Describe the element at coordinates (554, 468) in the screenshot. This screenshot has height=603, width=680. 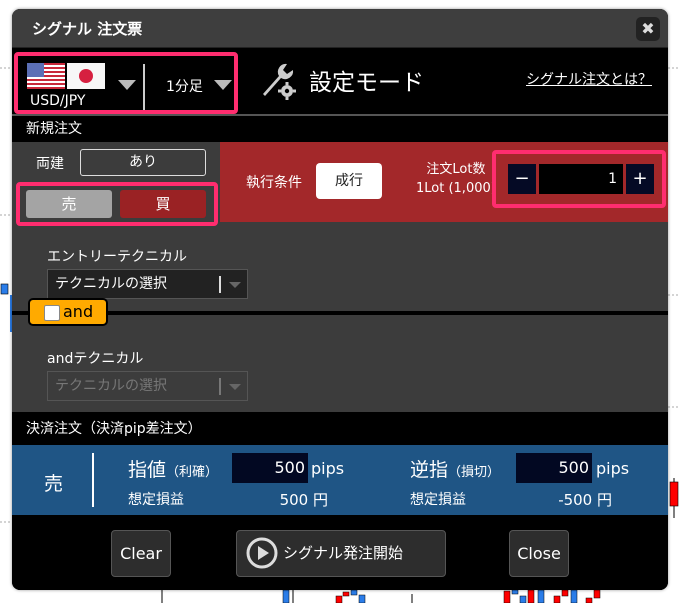
I see `stop-pips-input: 500` at that location.